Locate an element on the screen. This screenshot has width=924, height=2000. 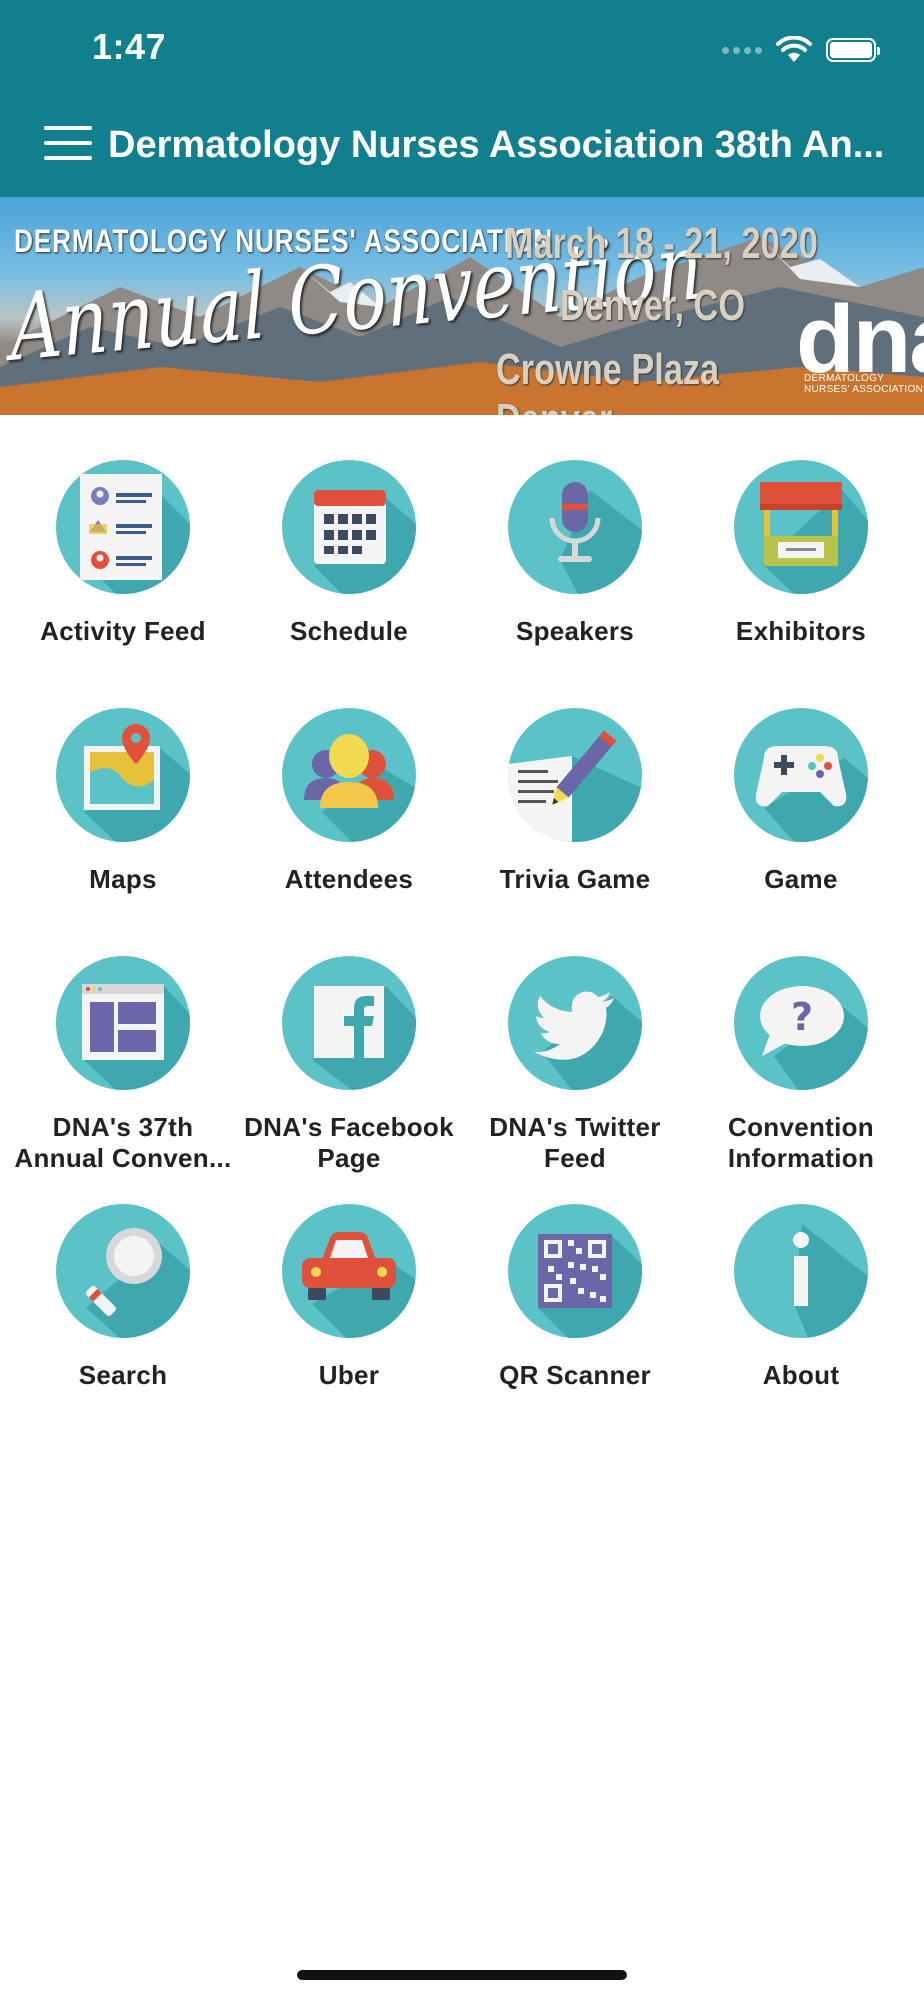
tile-label: DNA's Facebook Page is located at coordinates (349, 1142).